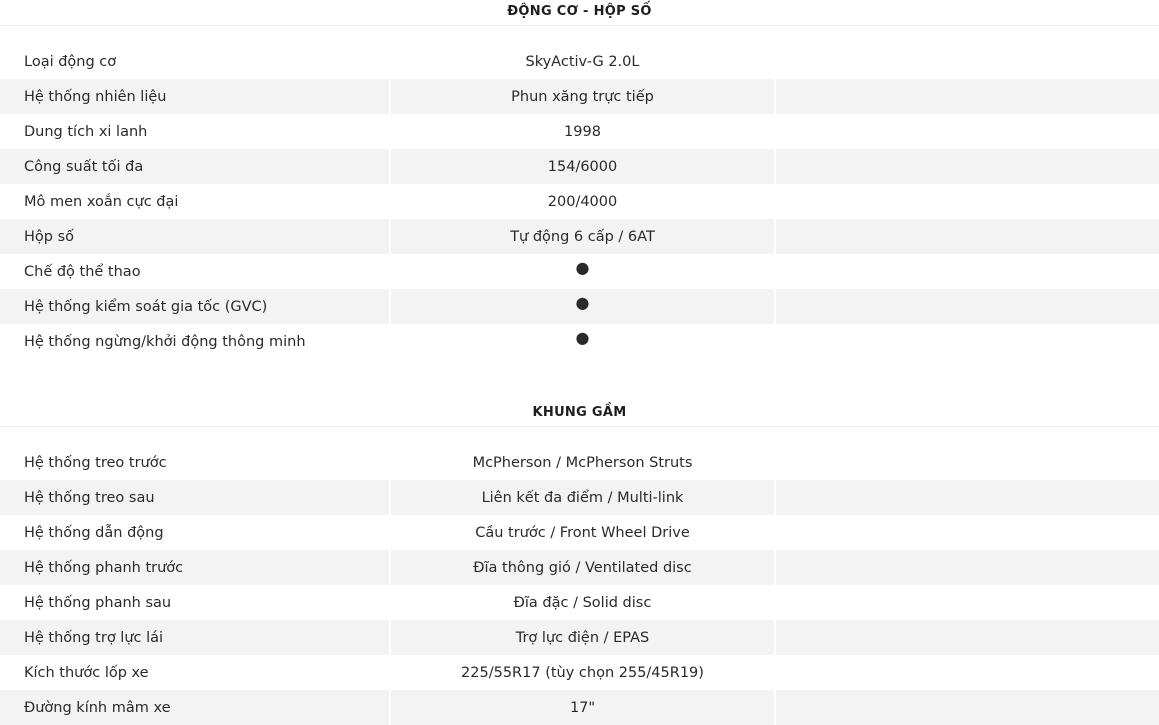 This screenshot has width=1159, height=725. What do you see at coordinates (98, 602) in the screenshot?
I see `spec-label: Hệ thống phanh sau` at bounding box center [98, 602].